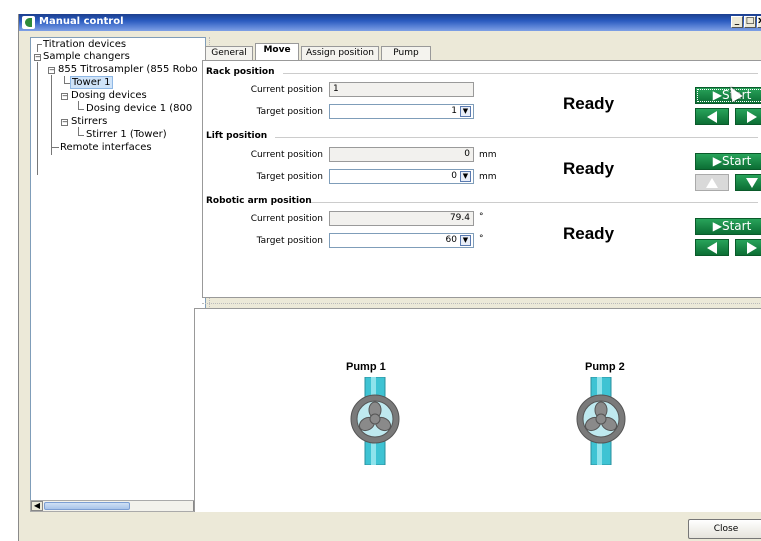  I want to click on rack-target-label: Target position, so click(289, 112).